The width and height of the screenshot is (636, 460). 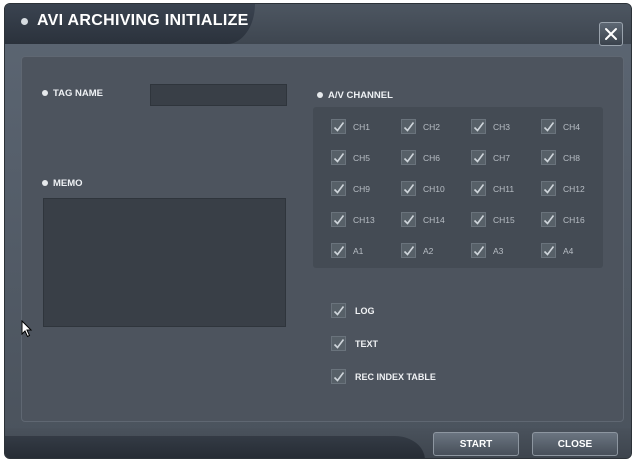 I want to click on channel-label: A2, so click(x=428, y=250).